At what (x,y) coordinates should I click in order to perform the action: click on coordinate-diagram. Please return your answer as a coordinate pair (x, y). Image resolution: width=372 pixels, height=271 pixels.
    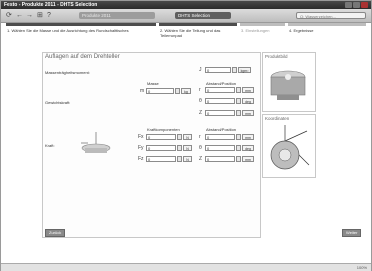
    Looking at the image, I should click on (290, 147).